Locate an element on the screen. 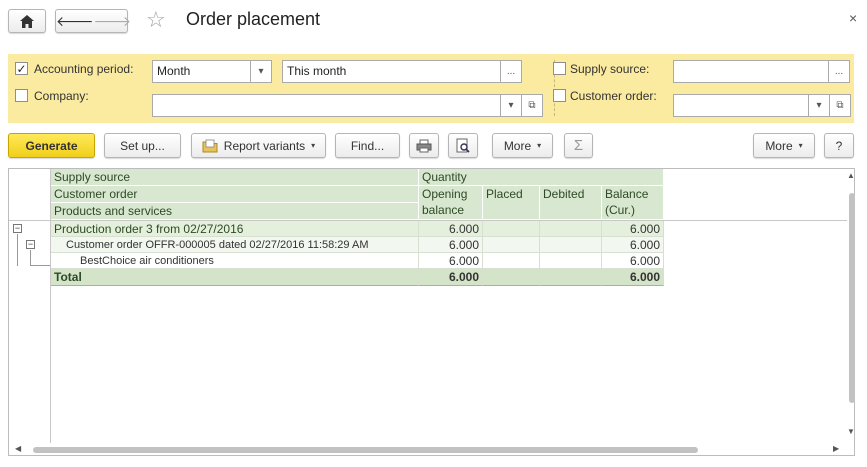  report-variants-button: Report variants ▾ is located at coordinates (258, 145).